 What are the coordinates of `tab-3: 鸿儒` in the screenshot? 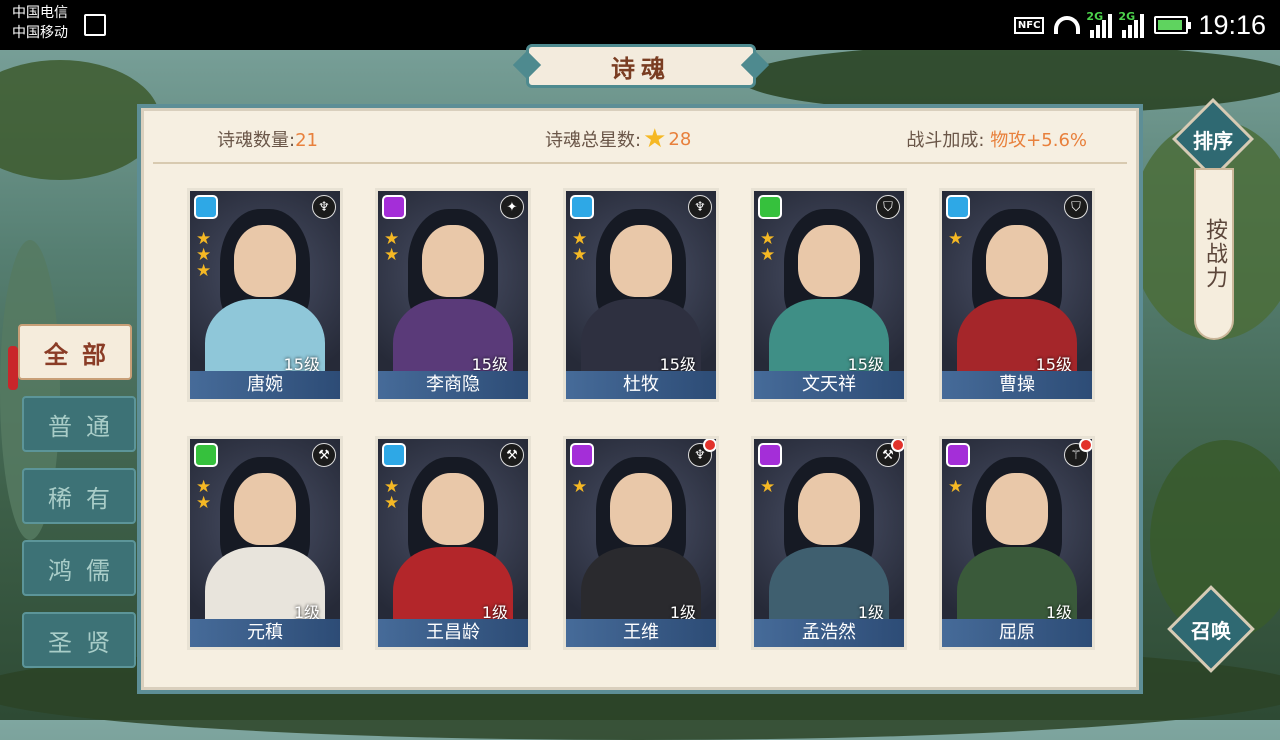 It's located at (79, 568).